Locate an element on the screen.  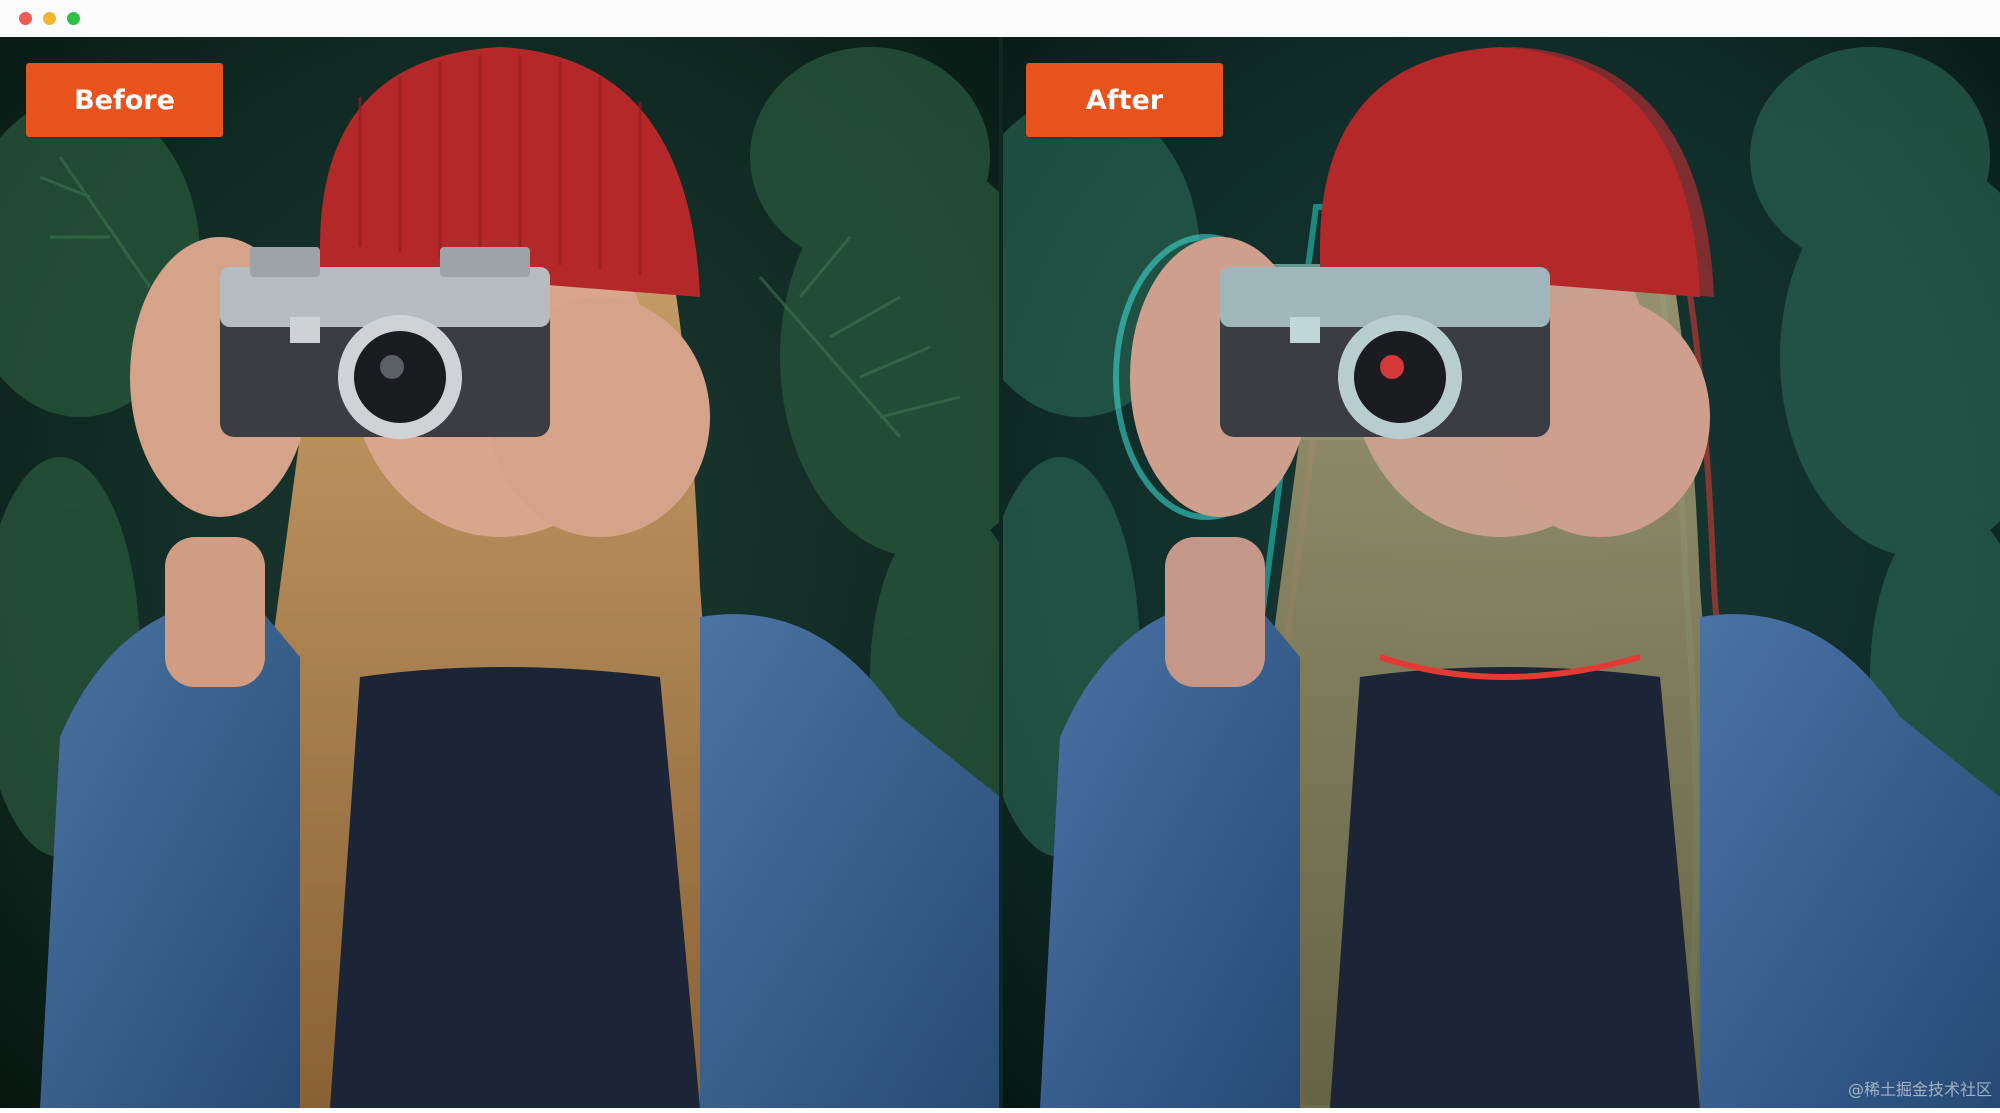
window-titlebar is located at coordinates (1000, 18).